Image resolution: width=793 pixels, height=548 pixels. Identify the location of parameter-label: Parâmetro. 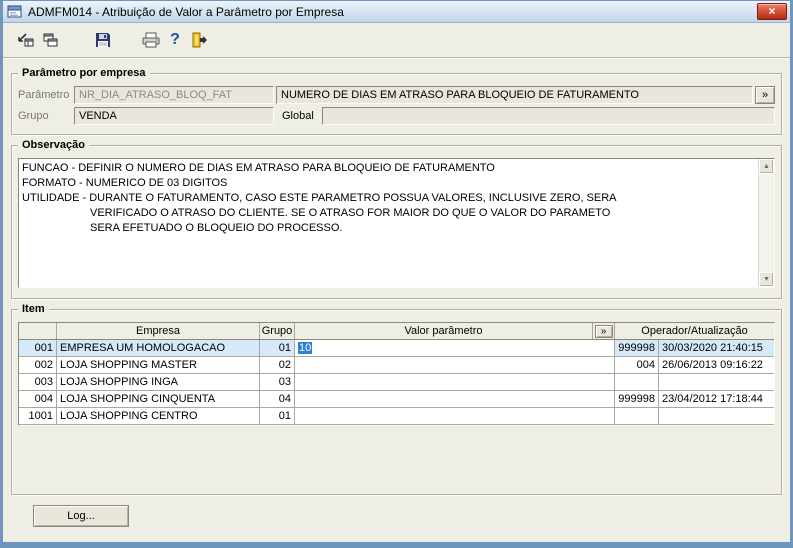
(44, 95).